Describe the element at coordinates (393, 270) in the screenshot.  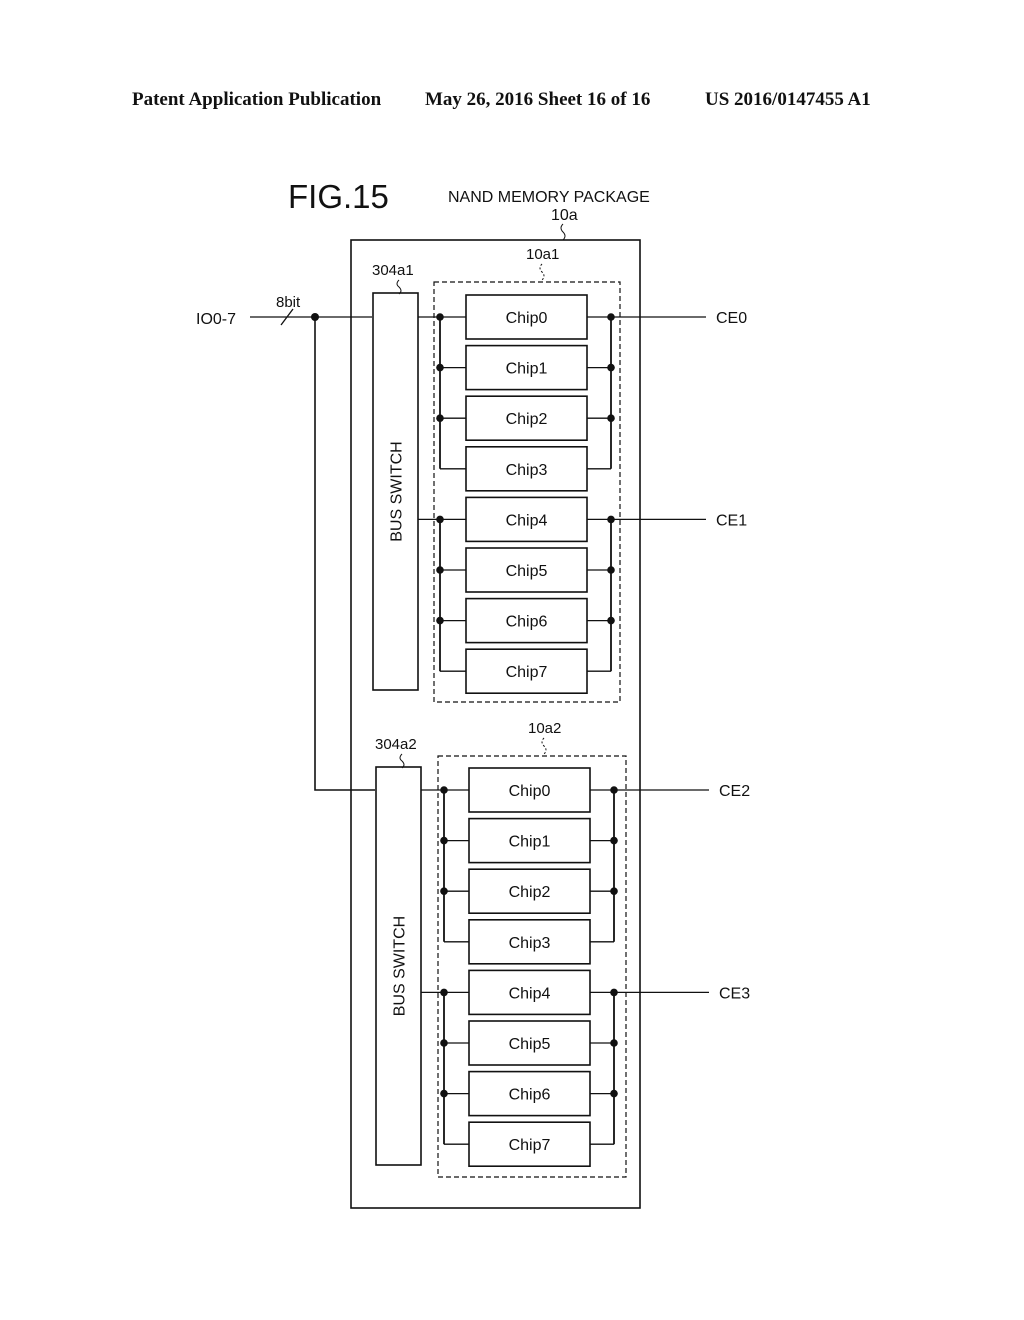
I see `bus-switch-ref: 304a1` at that location.